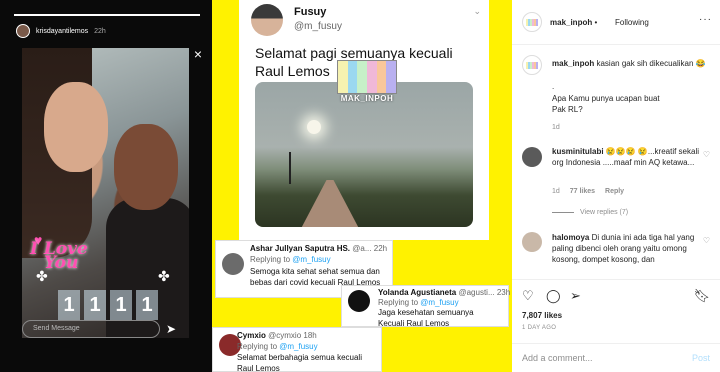 Image resolution: width=720 pixels, height=372 pixels. What do you see at coordinates (76, 127) in the screenshot?
I see `photo-face-woman` at bounding box center [76, 127].